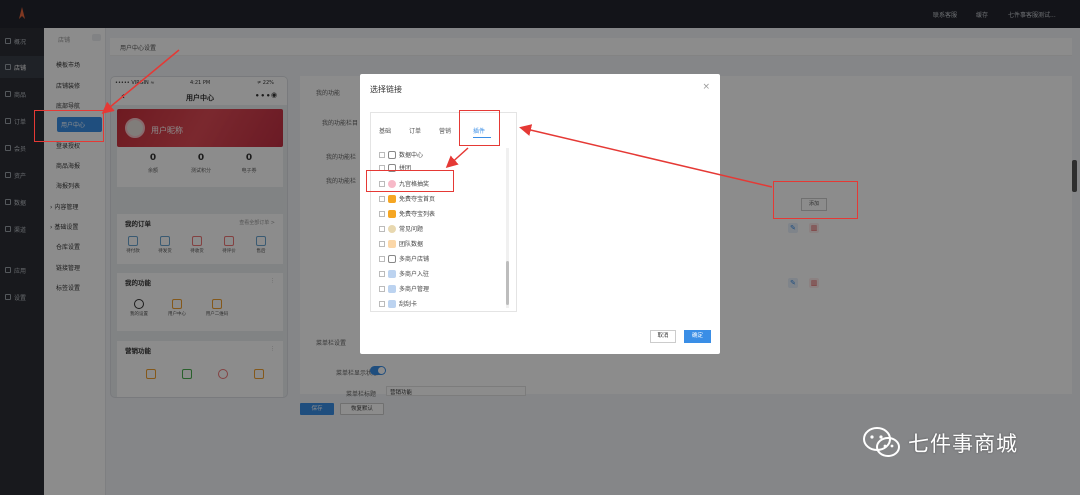 This screenshot has height=495, width=1080. I want to click on watermark-text: 七件事商城, so click(963, 444).